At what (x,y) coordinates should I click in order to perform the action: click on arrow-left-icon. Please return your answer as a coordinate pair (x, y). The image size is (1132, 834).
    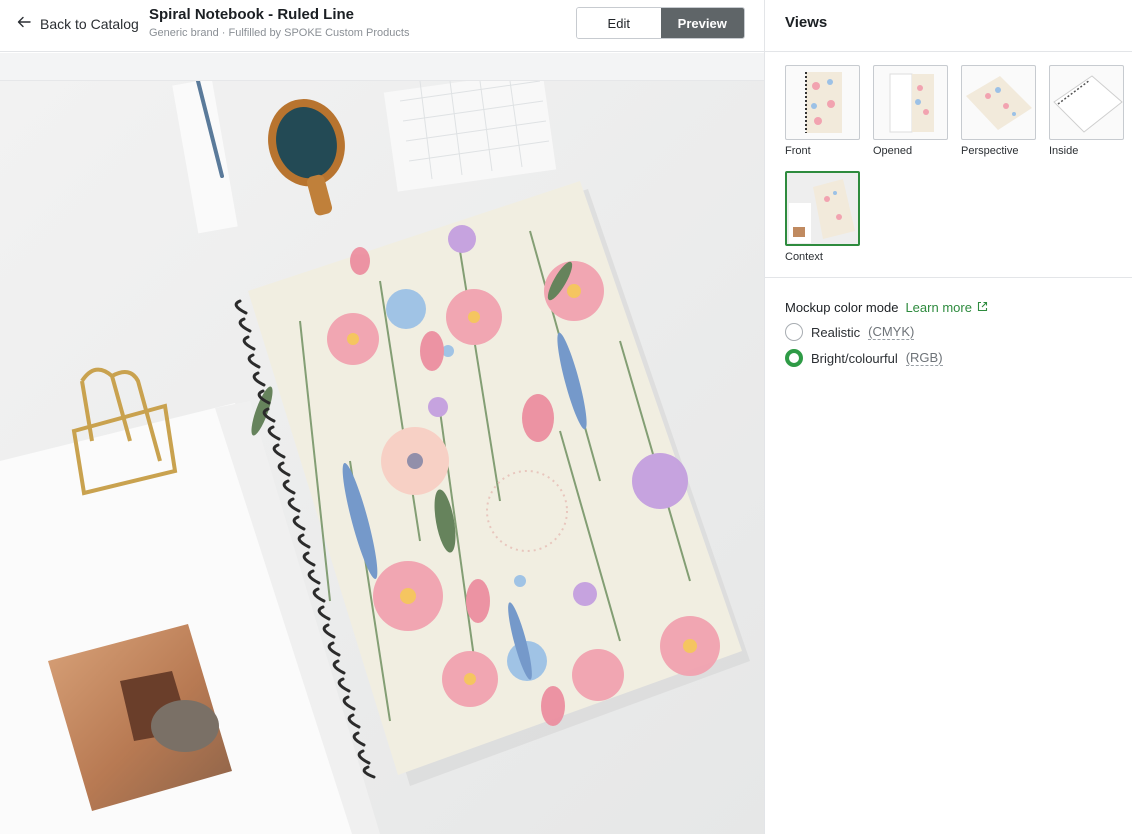
    Looking at the image, I should click on (24, 23).